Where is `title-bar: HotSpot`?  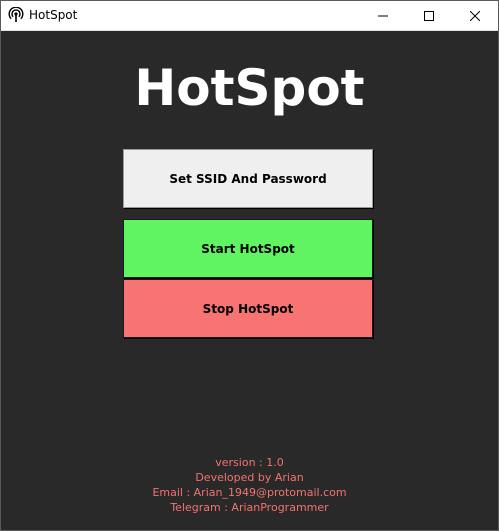 title-bar: HotSpot is located at coordinates (249, 16).